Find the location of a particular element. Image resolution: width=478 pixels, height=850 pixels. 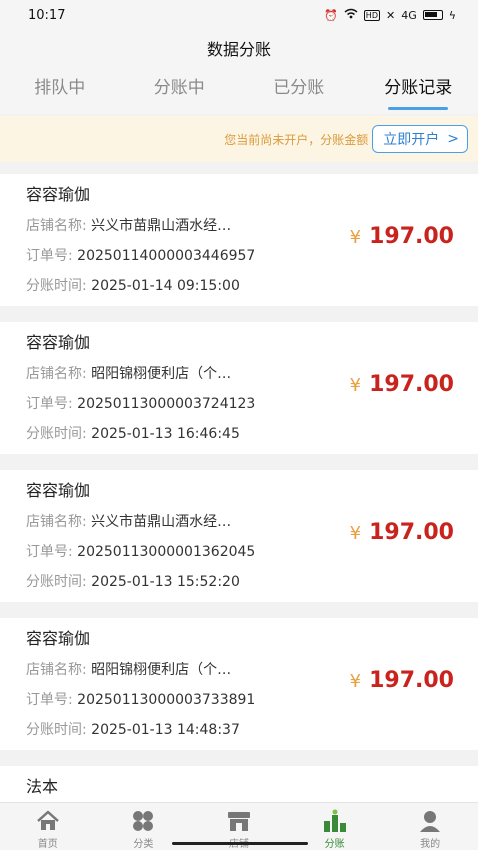

chevron-right-icon: > is located at coordinates (453, 139).